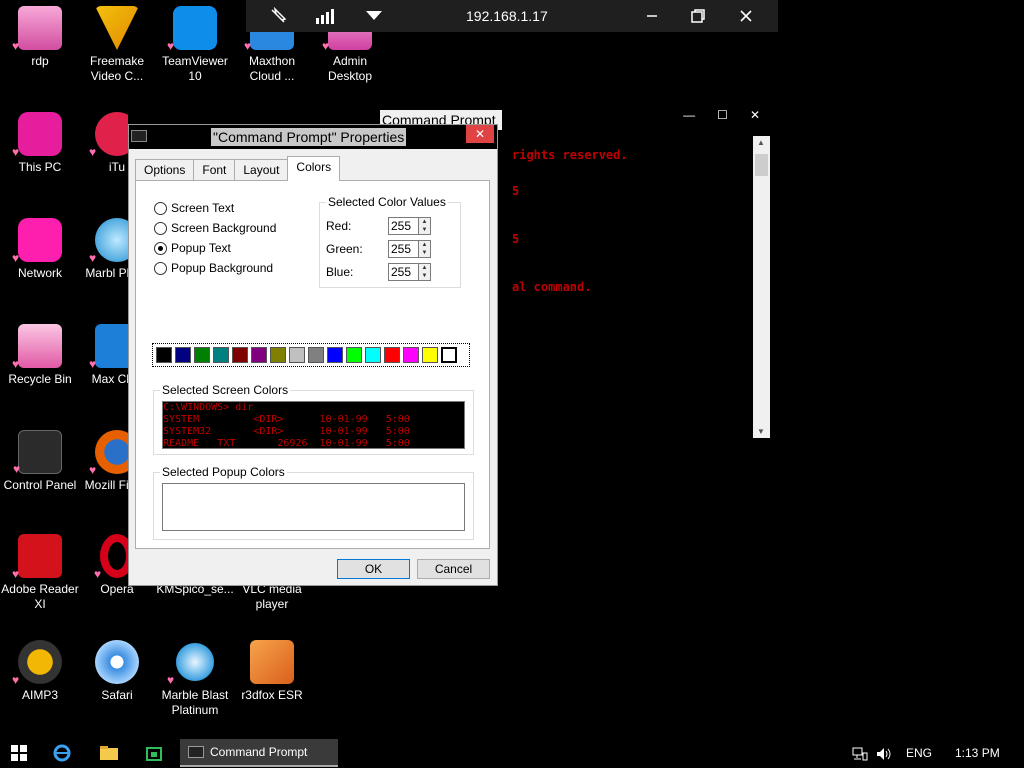  I want to click on radio-screen-text: Screen Text, so click(194, 208).